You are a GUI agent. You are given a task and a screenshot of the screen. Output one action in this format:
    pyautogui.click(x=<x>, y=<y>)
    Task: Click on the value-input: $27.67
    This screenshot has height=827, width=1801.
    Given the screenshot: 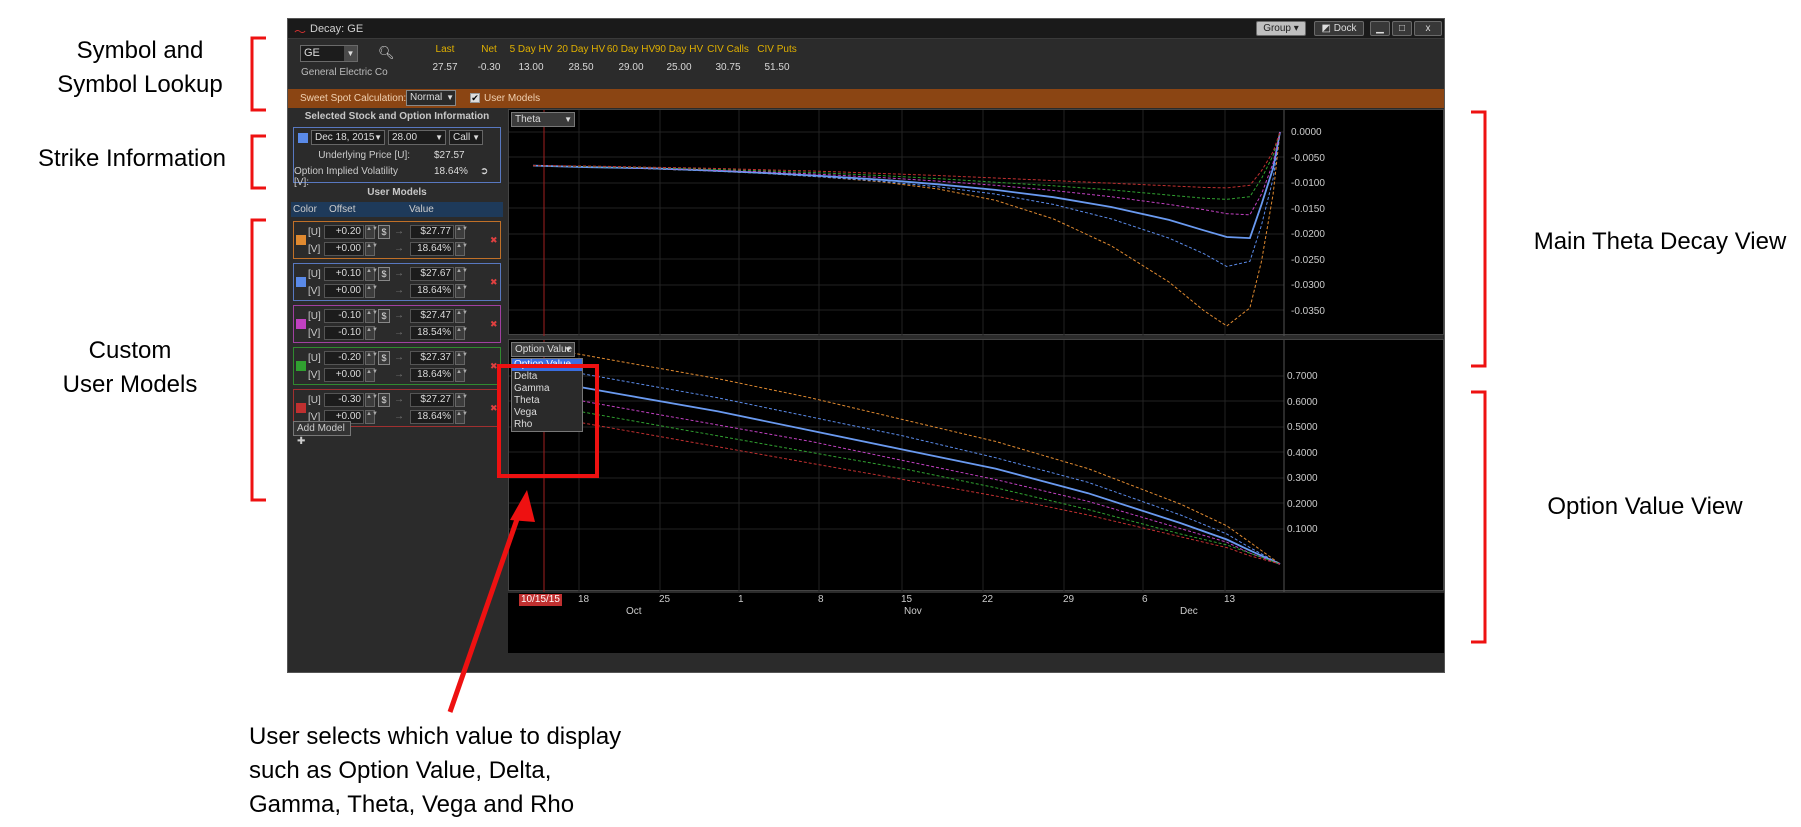 What is the action you would take?
    pyautogui.click(x=432, y=274)
    